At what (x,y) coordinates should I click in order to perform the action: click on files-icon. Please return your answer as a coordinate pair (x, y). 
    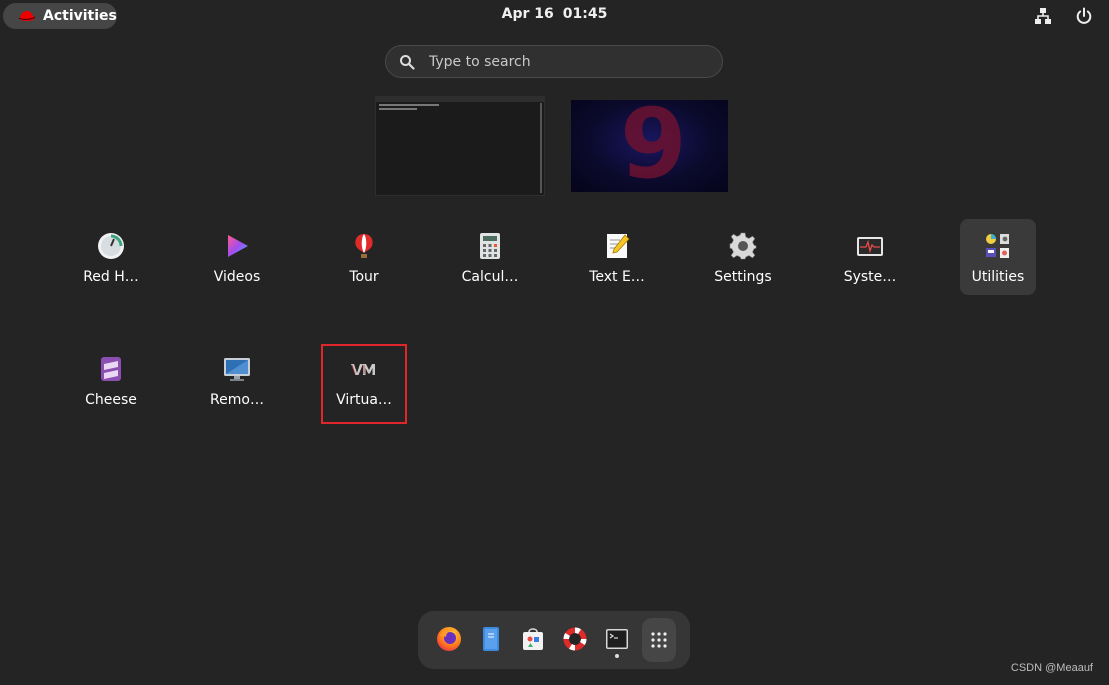
    Looking at the image, I should click on (491, 639).